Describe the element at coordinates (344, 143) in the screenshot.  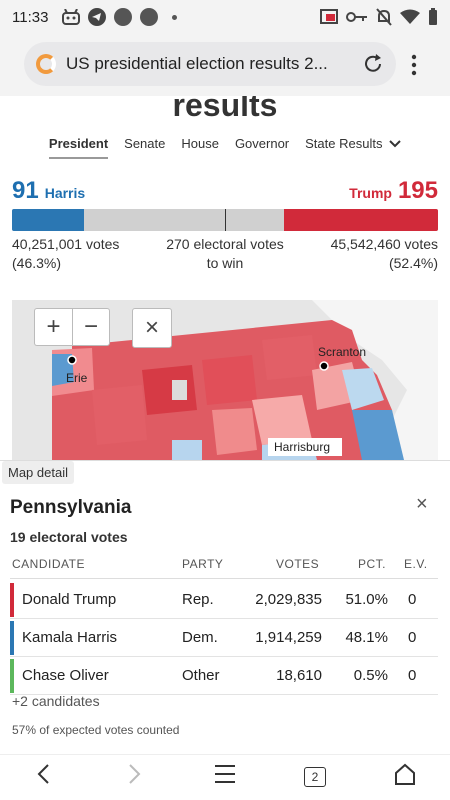
I see `tab-state-results-label: State Results` at that location.